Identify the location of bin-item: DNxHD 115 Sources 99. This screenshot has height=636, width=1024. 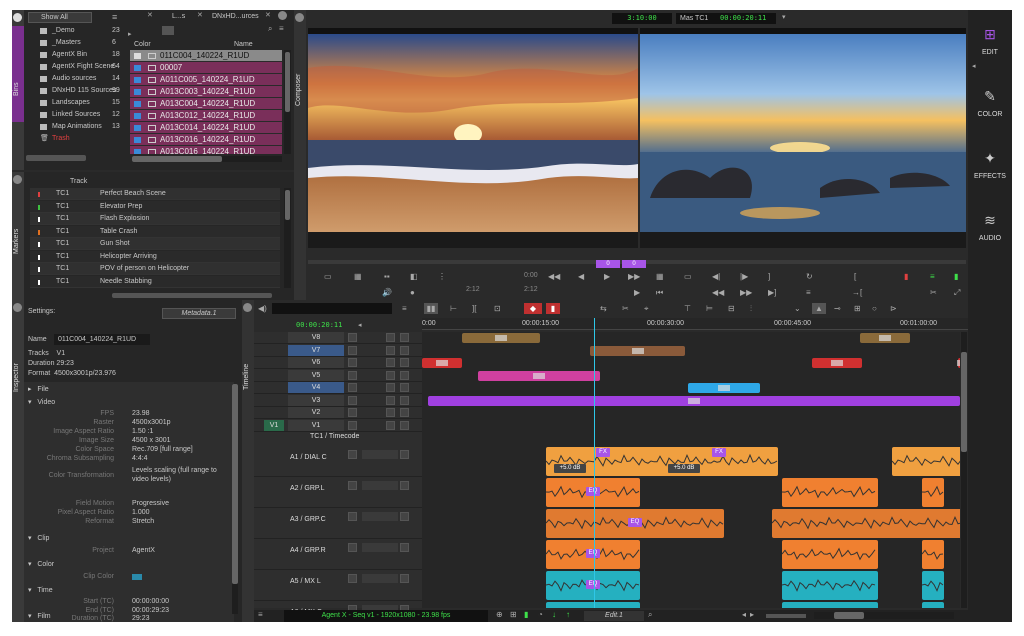
(75, 91).